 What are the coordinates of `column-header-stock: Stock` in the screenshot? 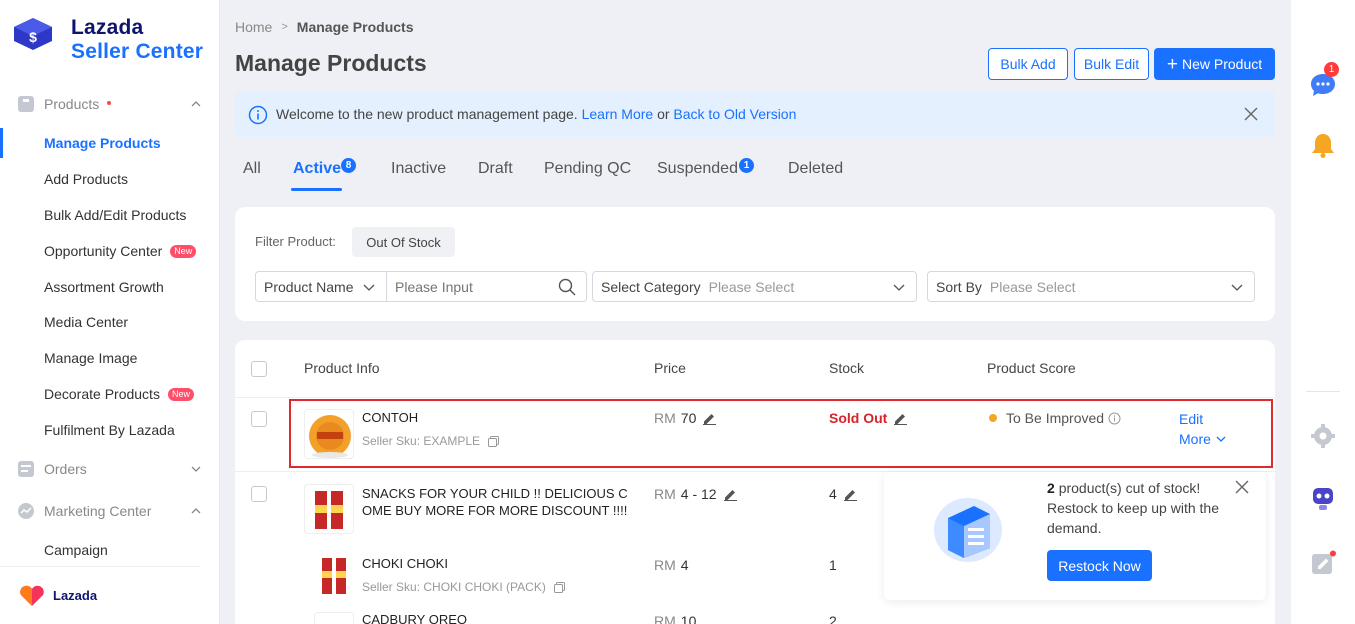 It's located at (846, 368).